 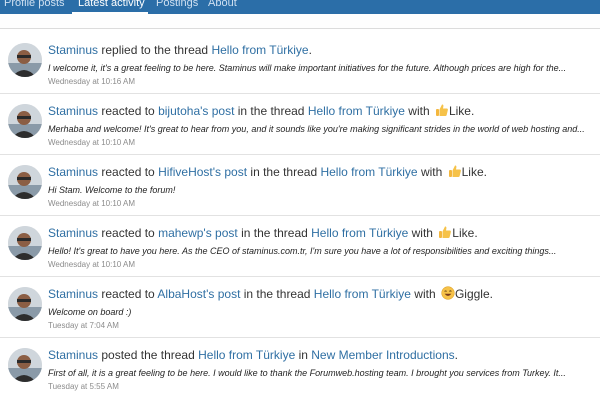 What do you see at coordinates (90, 312) in the screenshot?
I see `post-excerpt: Welcome on board :)` at bounding box center [90, 312].